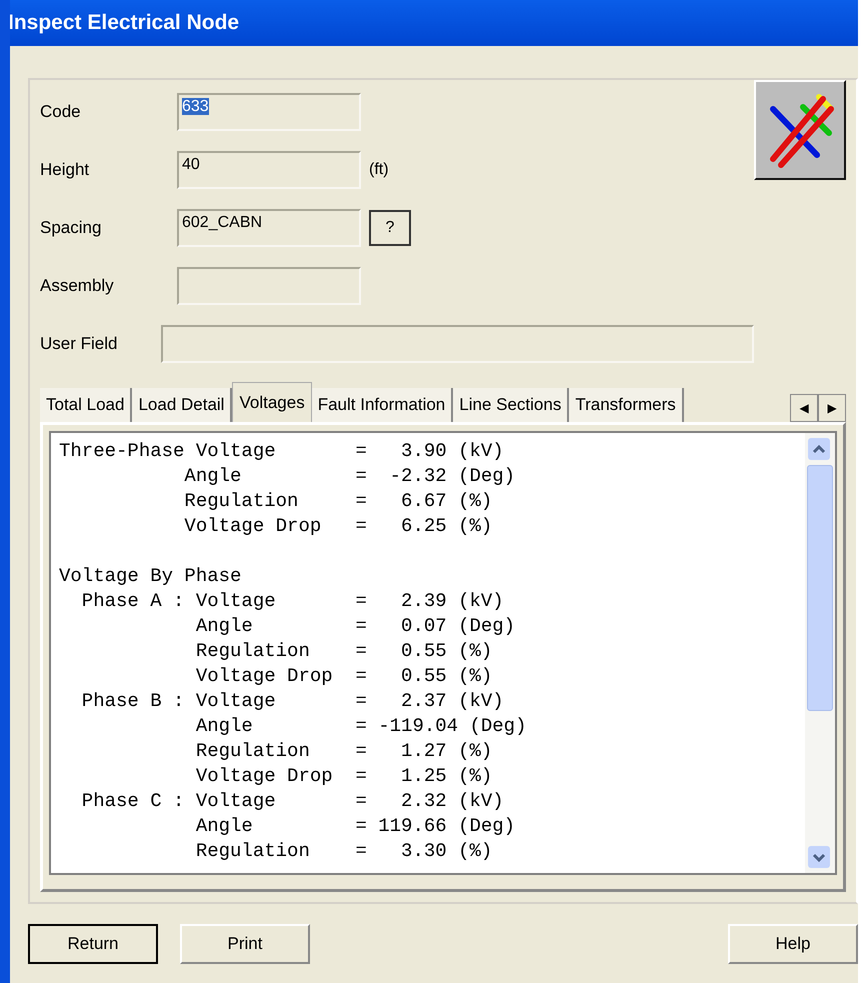 The width and height of the screenshot is (868, 983). Describe the element at coordinates (349, 476) in the screenshot. I see `report-line: Angle = -2.32 (Deg)` at that location.